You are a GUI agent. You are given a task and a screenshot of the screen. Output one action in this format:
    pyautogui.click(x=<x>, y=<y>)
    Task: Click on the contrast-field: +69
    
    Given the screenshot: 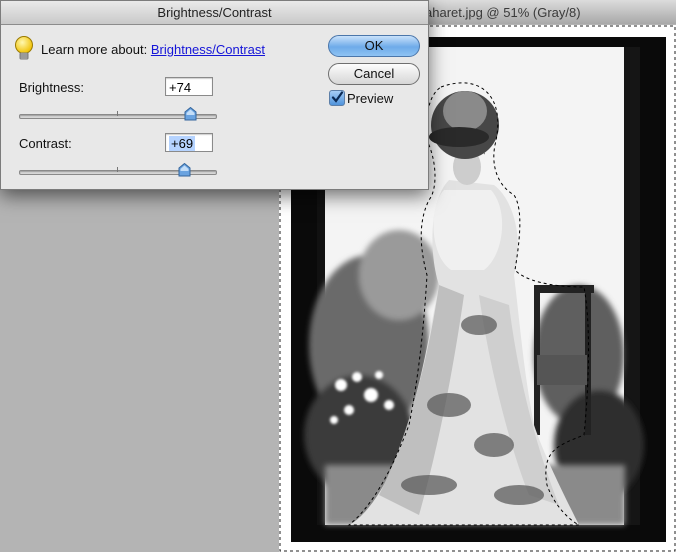 What is the action you would take?
    pyautogui.click(x=189, y=142)
    